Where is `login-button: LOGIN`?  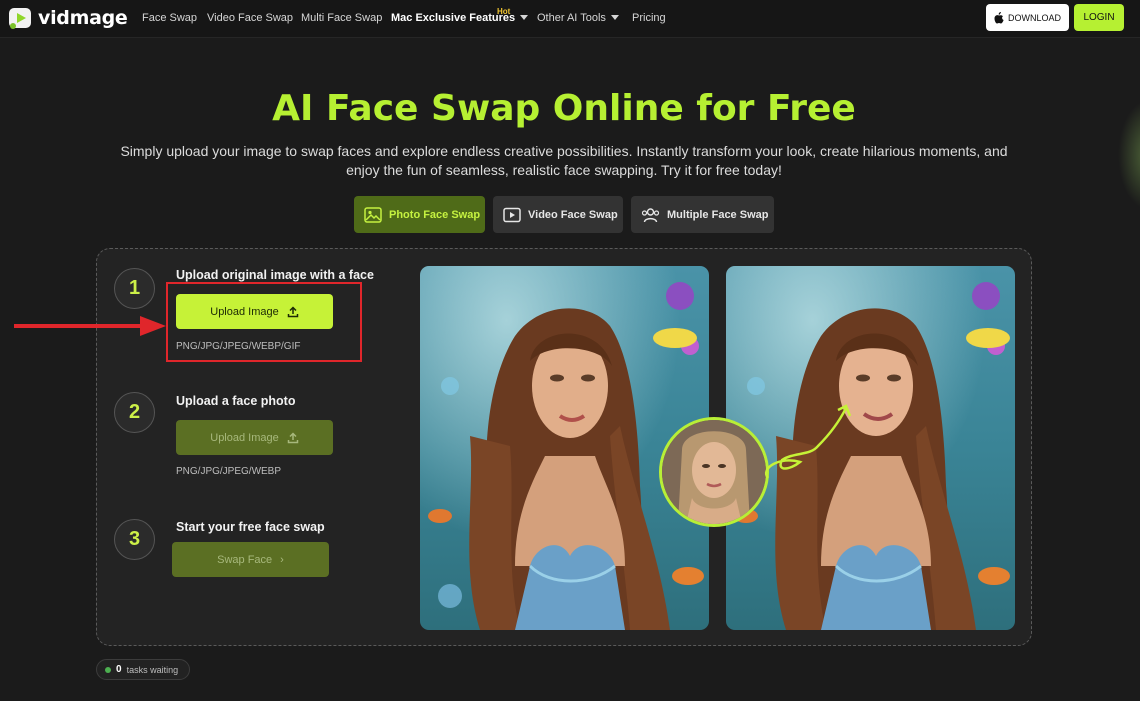 login-button: LOGIN is located at coordinates (1099, 17).